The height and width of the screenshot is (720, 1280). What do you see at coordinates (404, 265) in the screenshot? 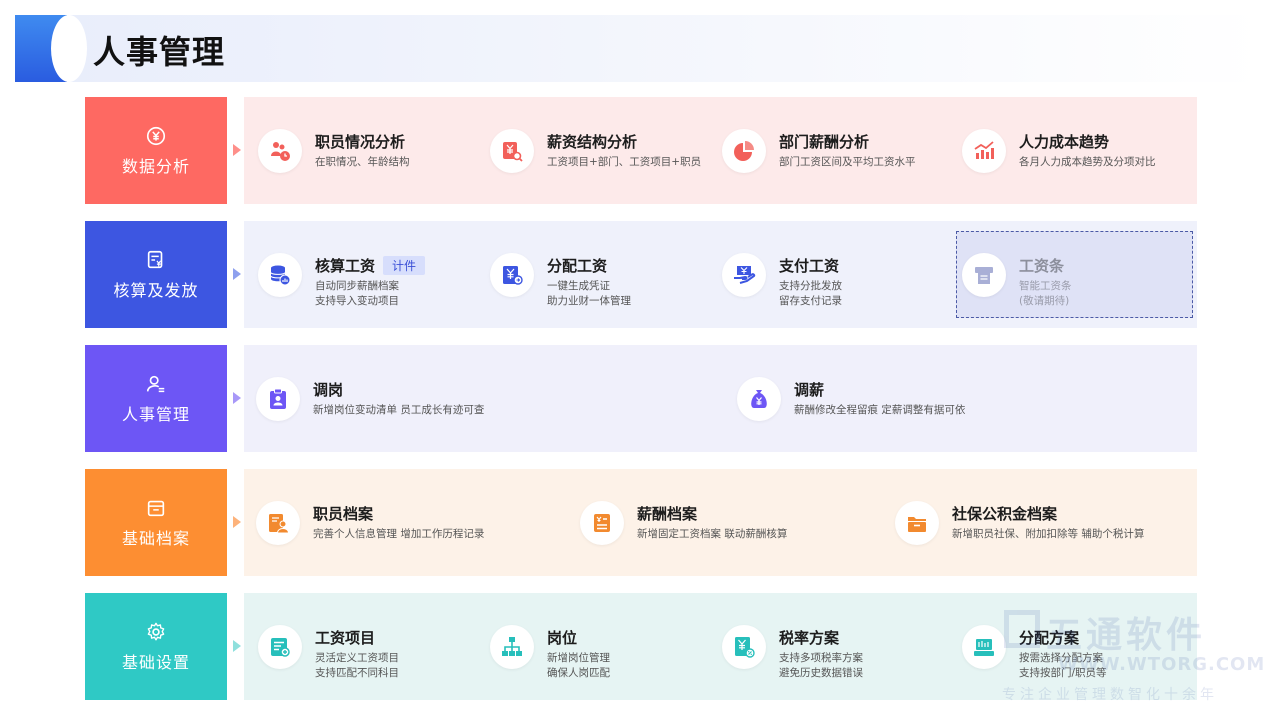
I see `piecework-badge: 计件` at bounding box center [404, 265].